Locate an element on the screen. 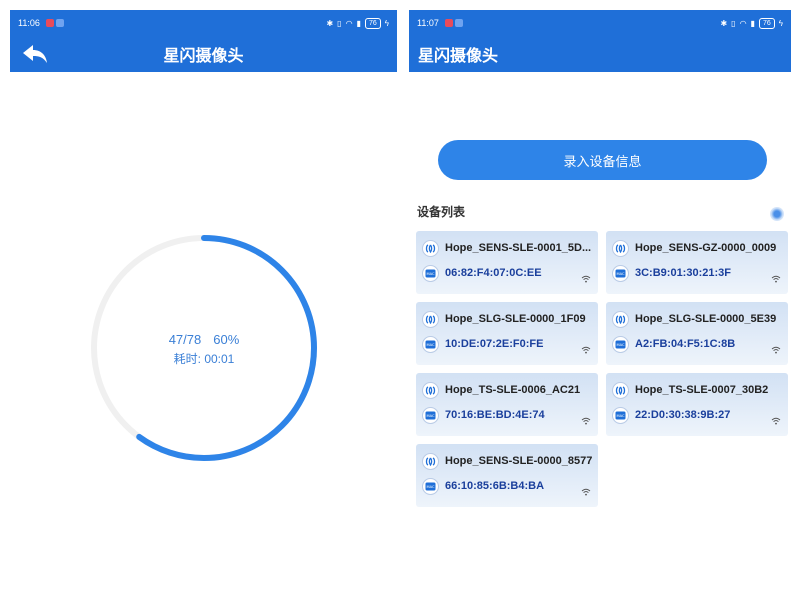 The width and height of the screenshot is (801, 600). device-mac: 06:82:F4:07:0C:EE is located at coordinates (493, 273).